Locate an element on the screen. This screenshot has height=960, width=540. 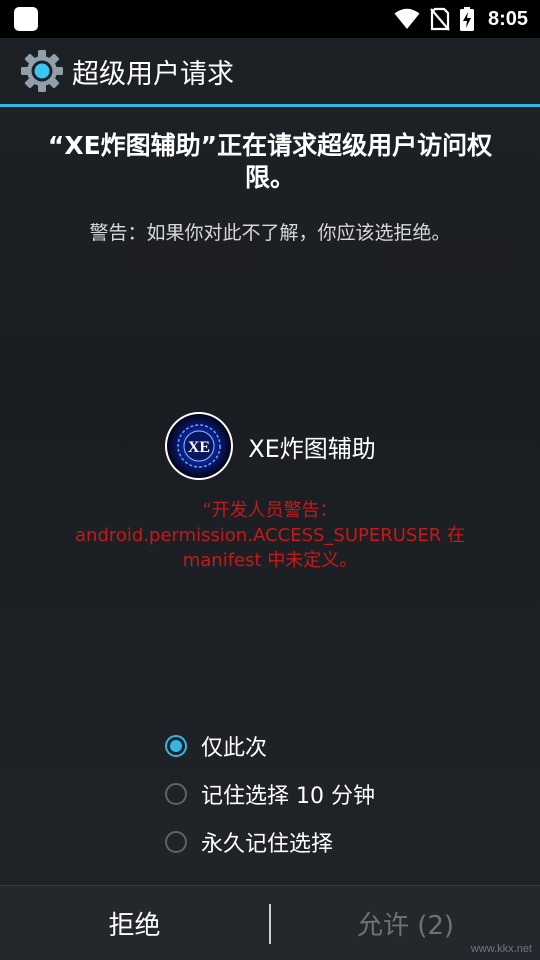
request-title: “XE炸图辅助”正在请求超级用户访问权限。 is located at coordinates (270, 161).